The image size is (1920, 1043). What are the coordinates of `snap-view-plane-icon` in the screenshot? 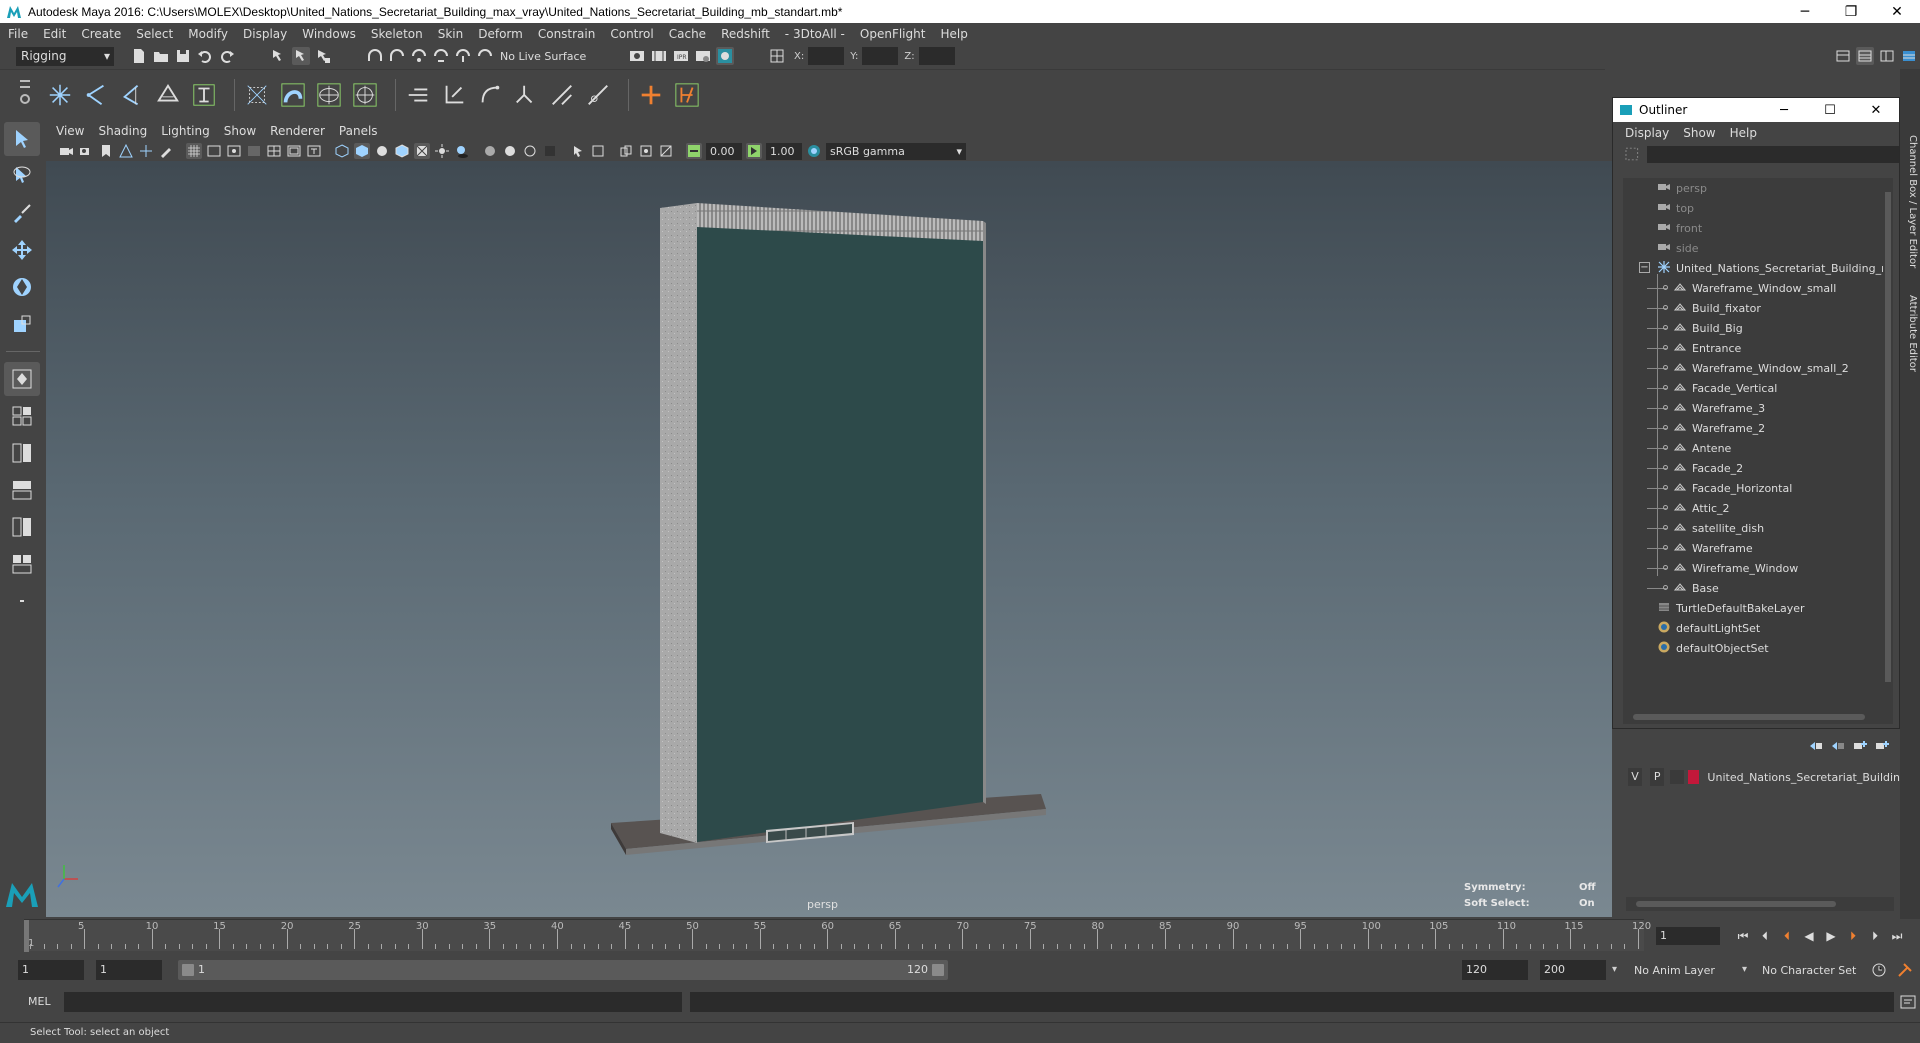 It's located at (441, 56).